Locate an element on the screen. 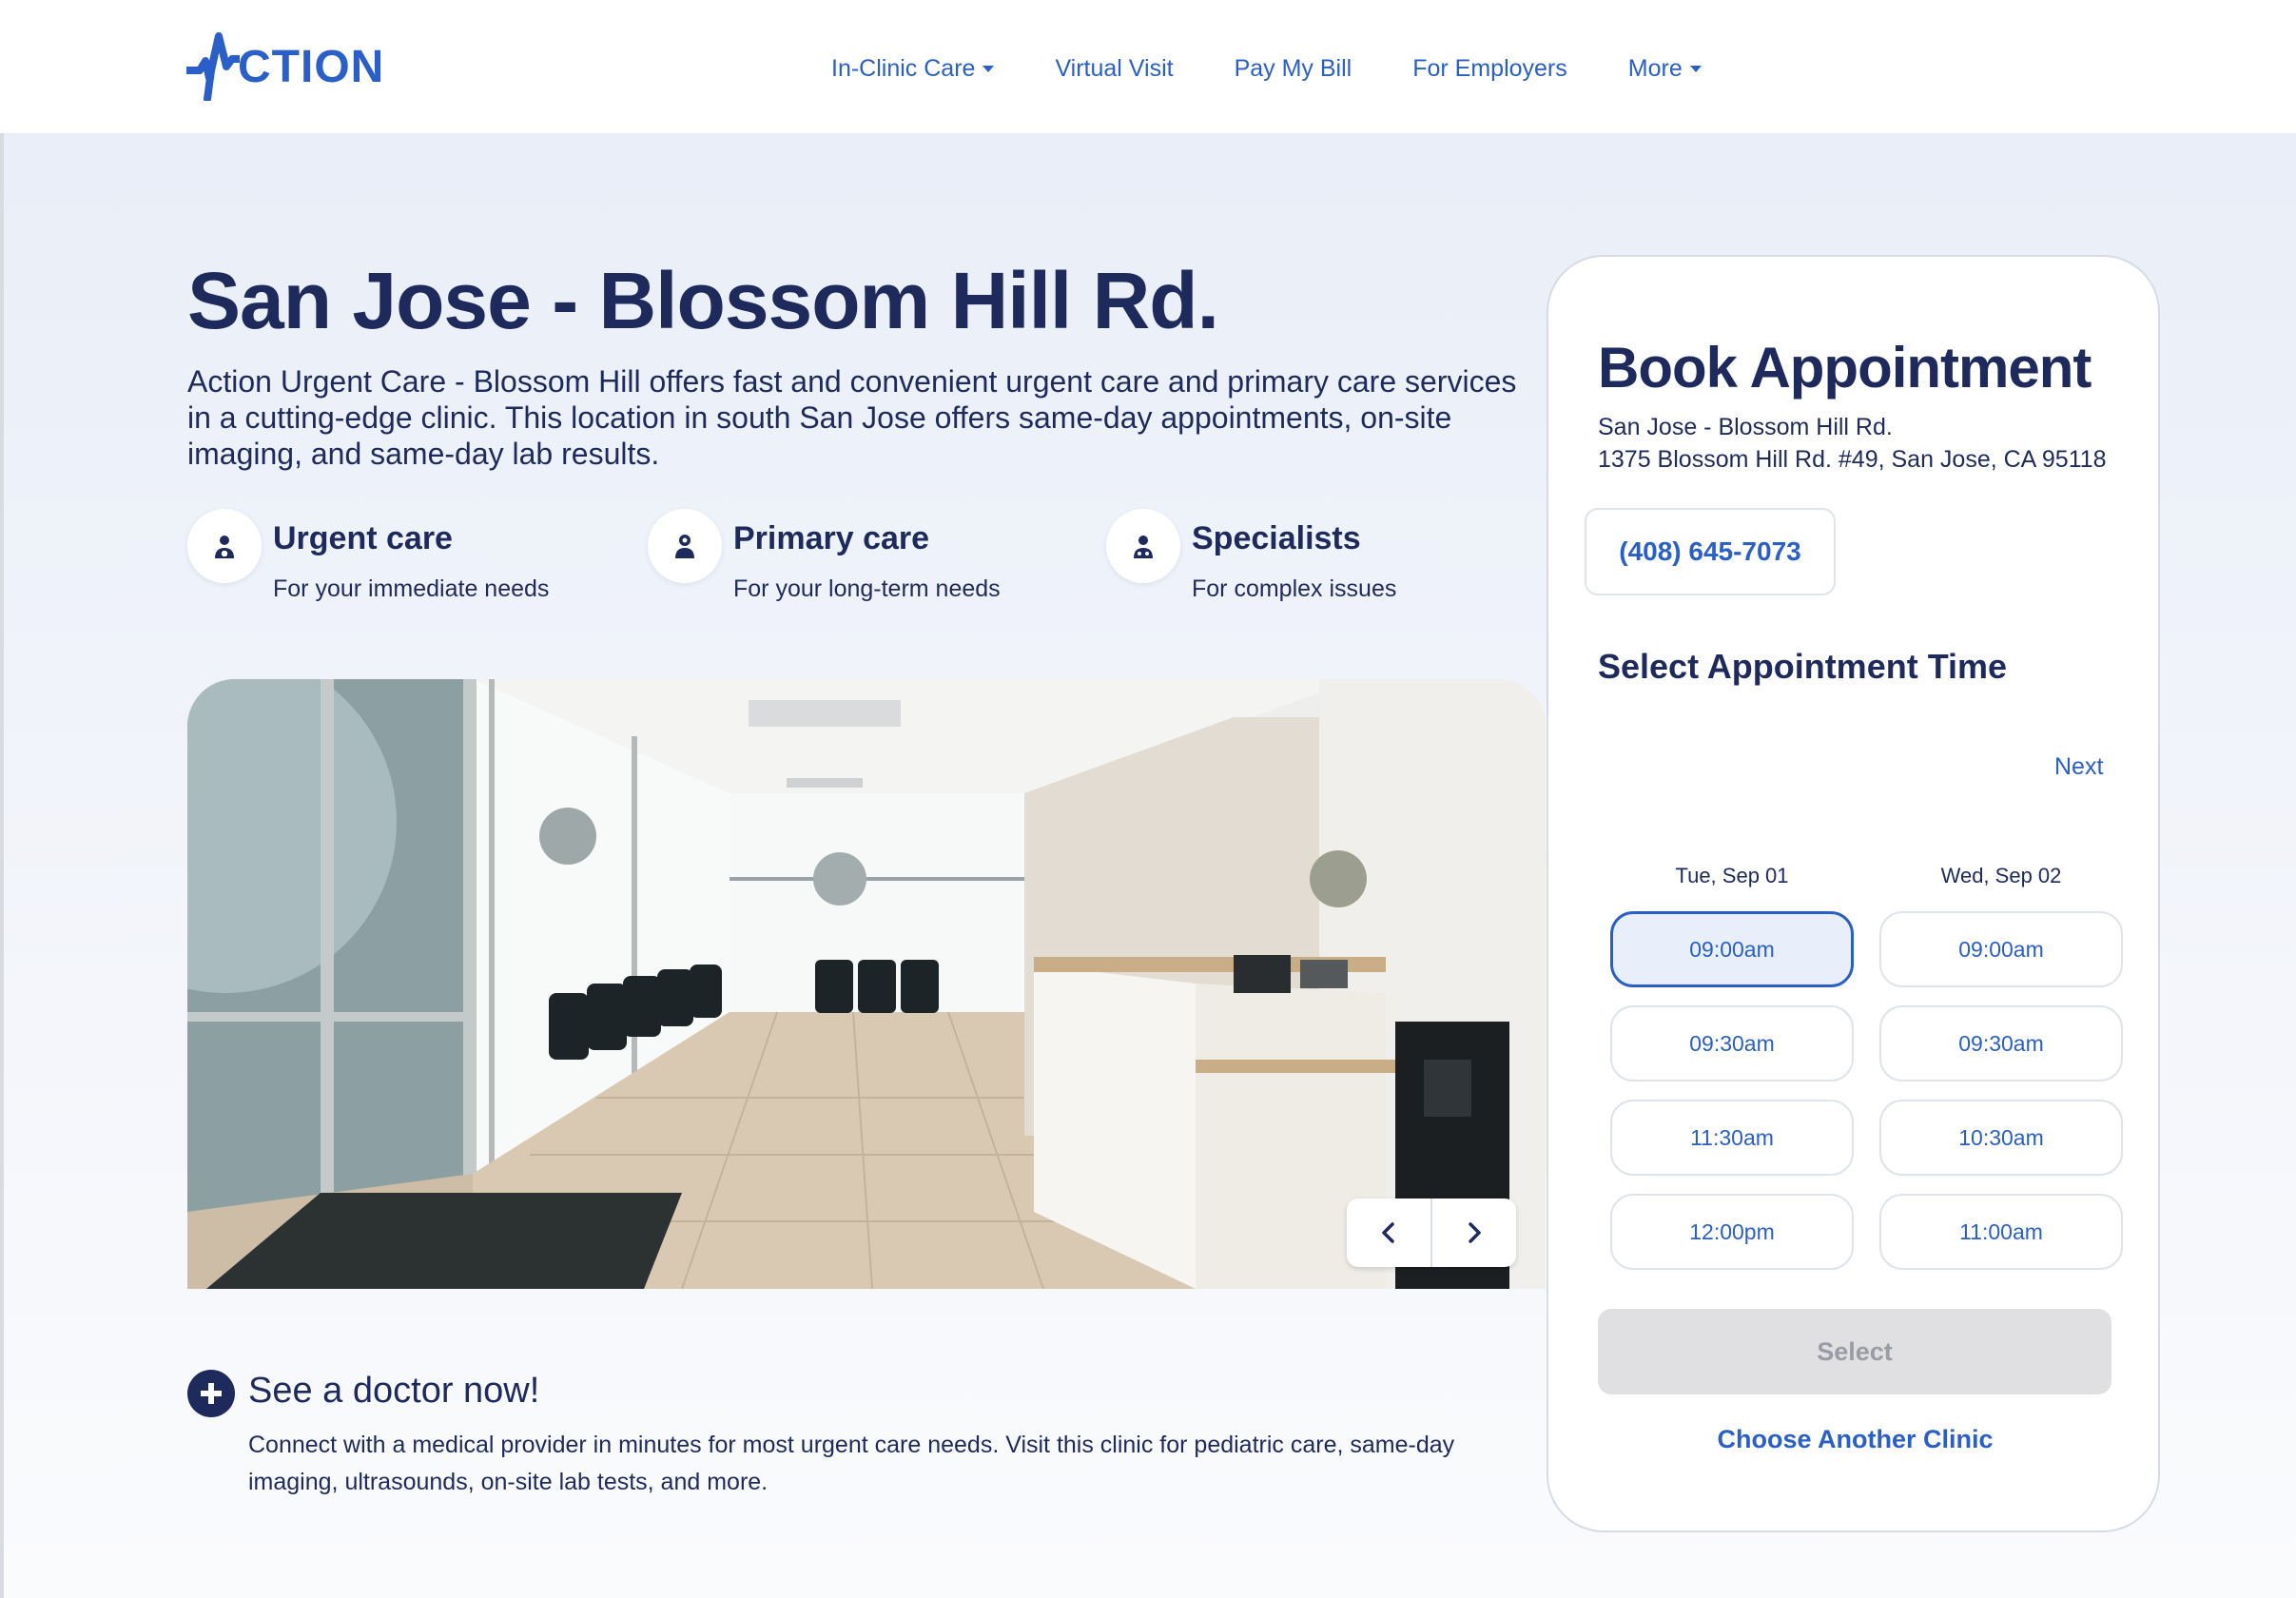  nav-label: For Employers is located at coordinates (1489, 68).